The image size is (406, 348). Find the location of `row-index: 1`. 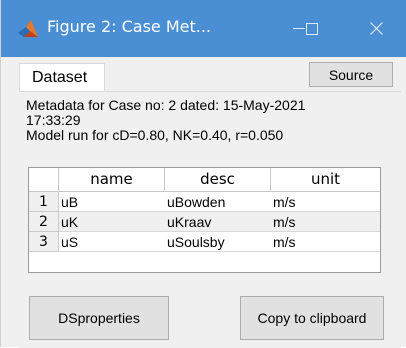

row-index: 1 is located at coordinates (44, 202).